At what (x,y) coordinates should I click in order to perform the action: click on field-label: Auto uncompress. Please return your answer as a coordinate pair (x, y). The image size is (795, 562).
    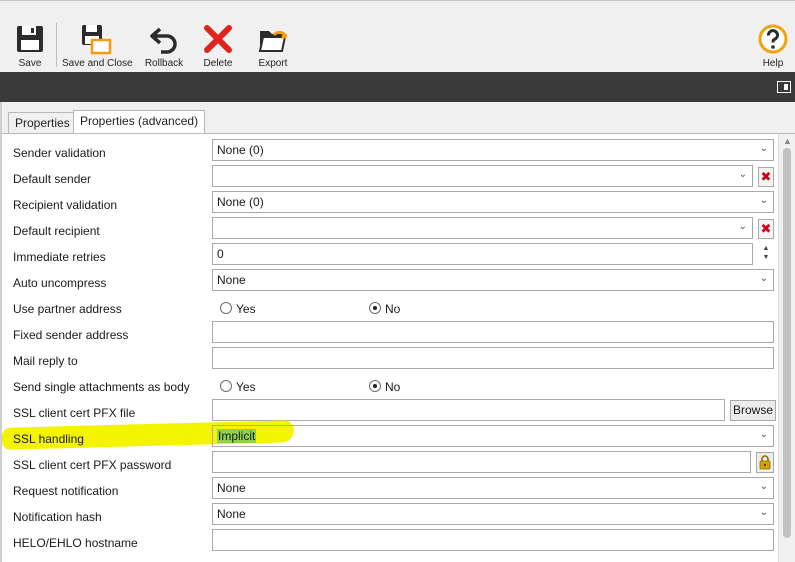
    Looking at the image, I should click on (60, 283).